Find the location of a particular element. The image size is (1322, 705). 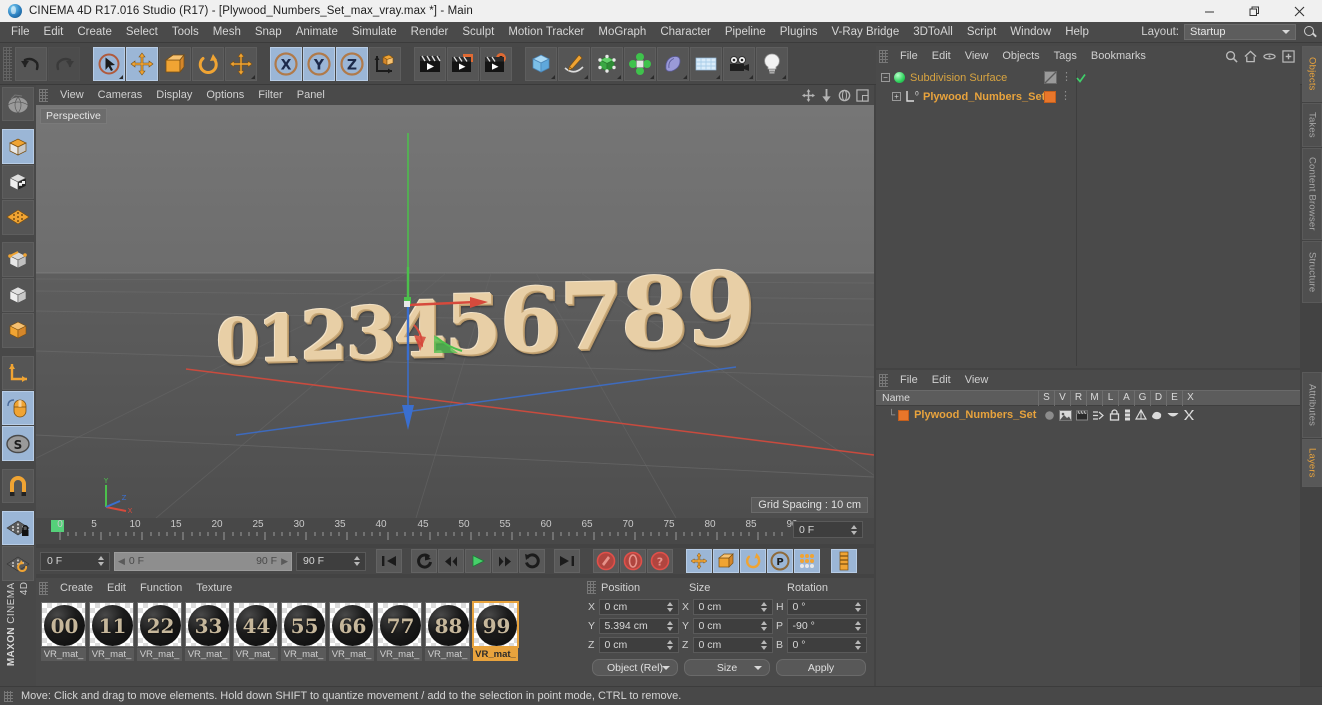

menu-edit: Edit is located at coordinates (54, 32).